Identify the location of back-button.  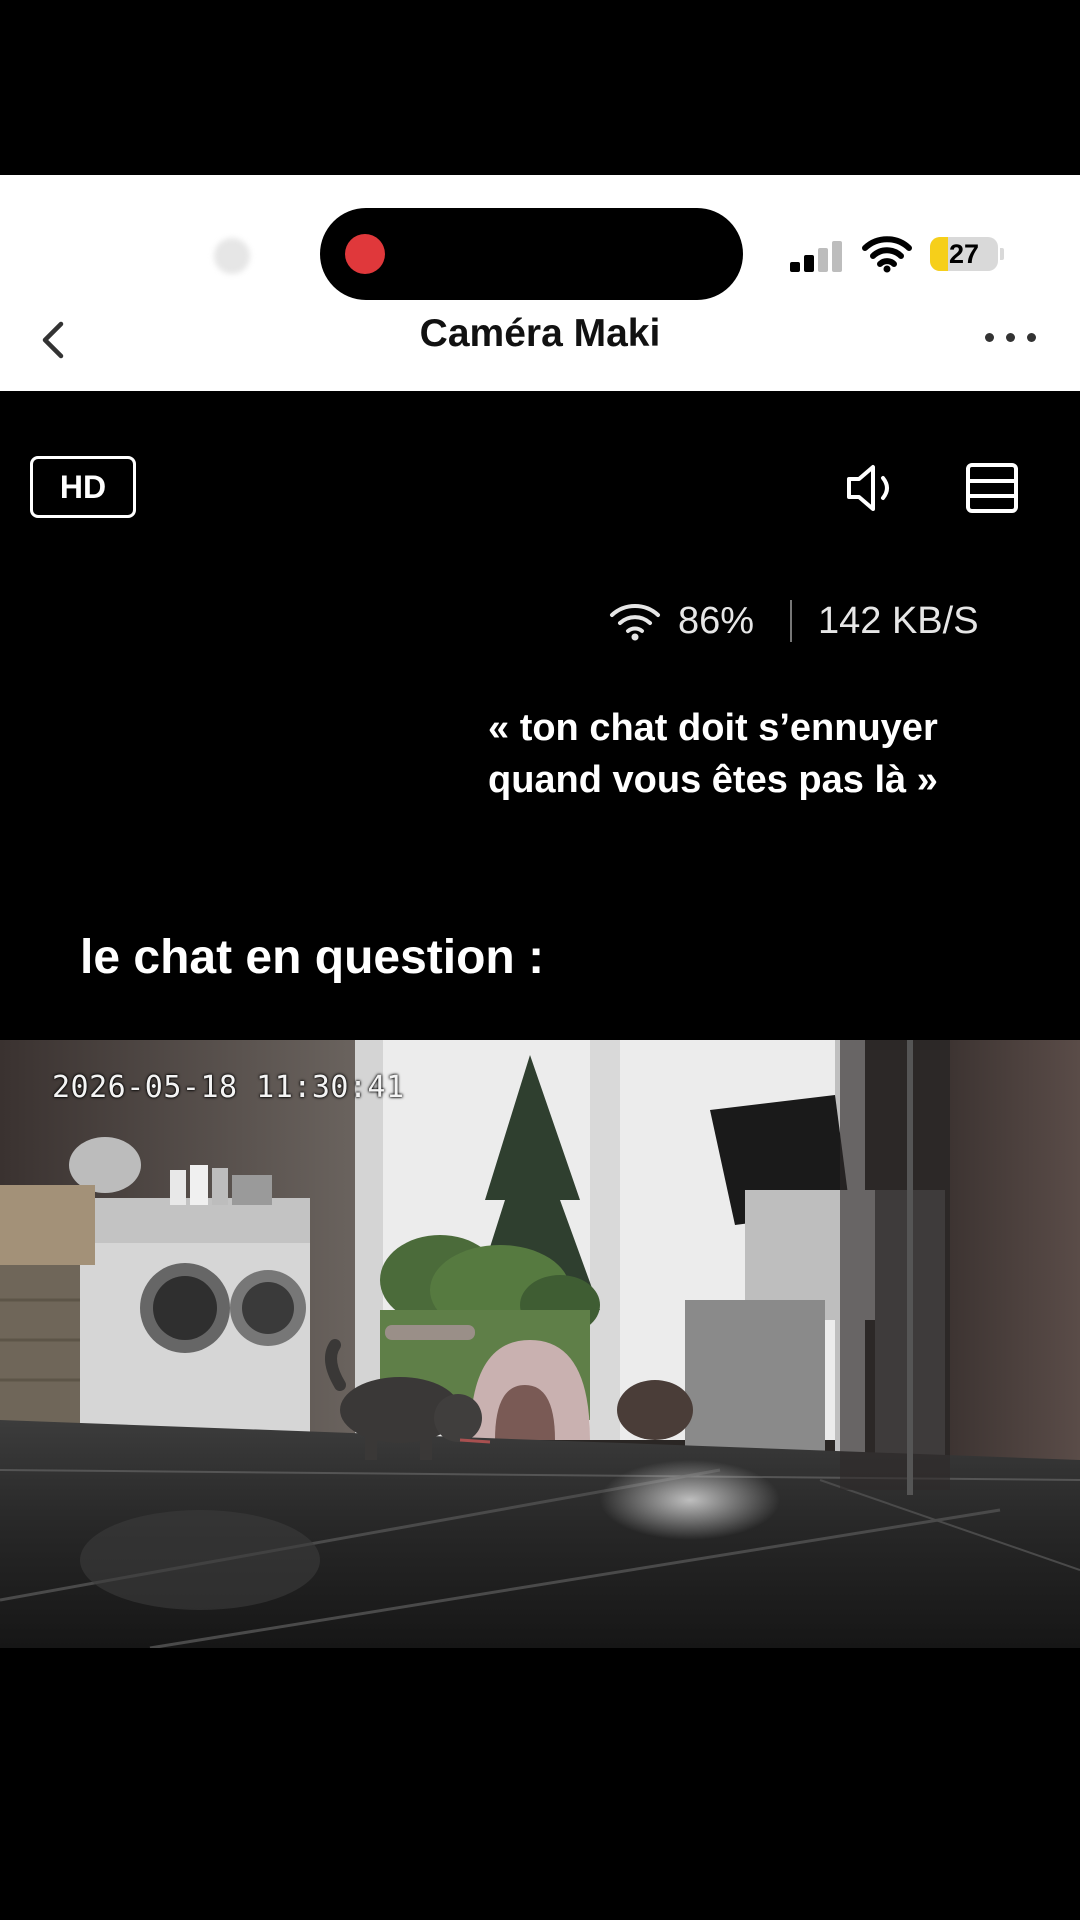
(53, 340).